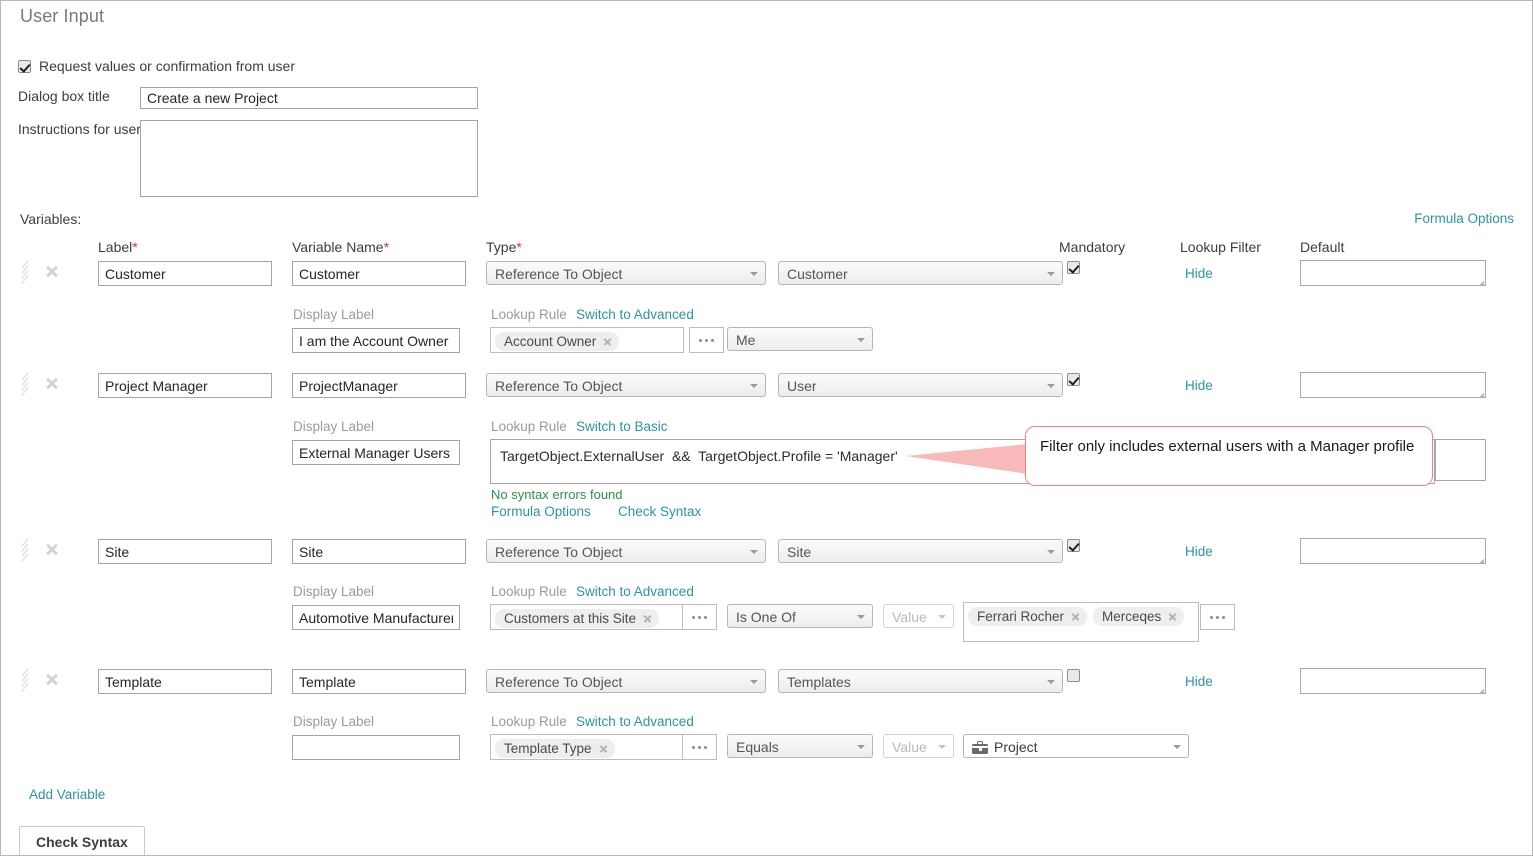 Image resolution: width=1533 pixels, height=856 pixels. What do you see at coordinates (557, 494) in the screenshot?
I see `row-2-syntax-status: No syntax errors found` at bounding box center [557, 494].